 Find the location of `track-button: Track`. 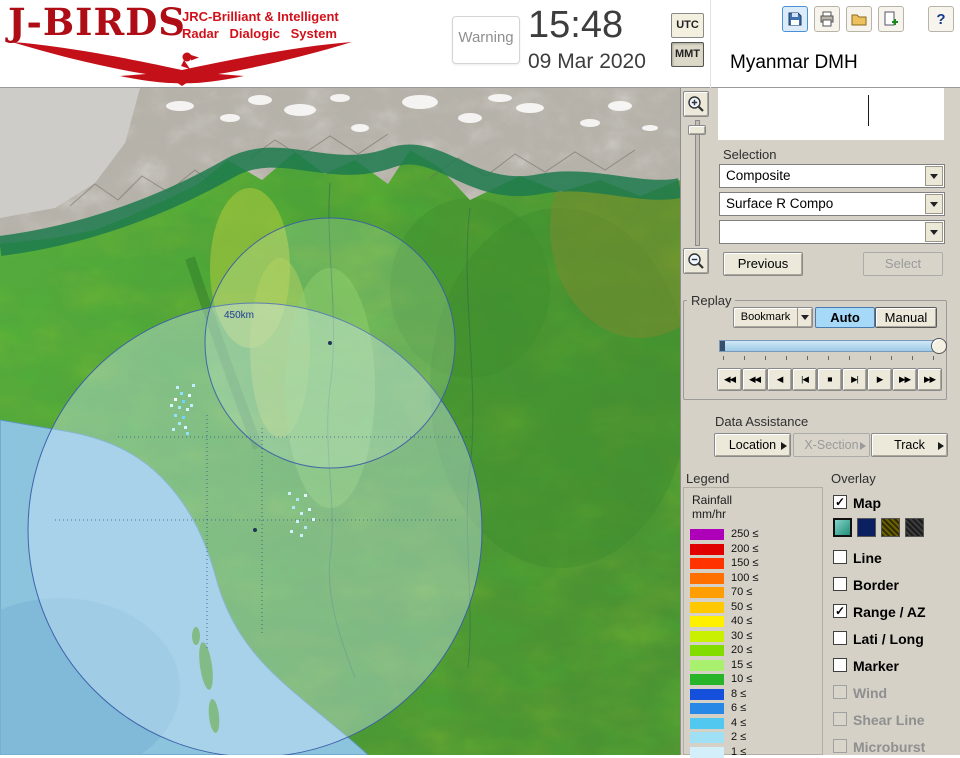

track-button: Track is located at coordinates (909, 445).